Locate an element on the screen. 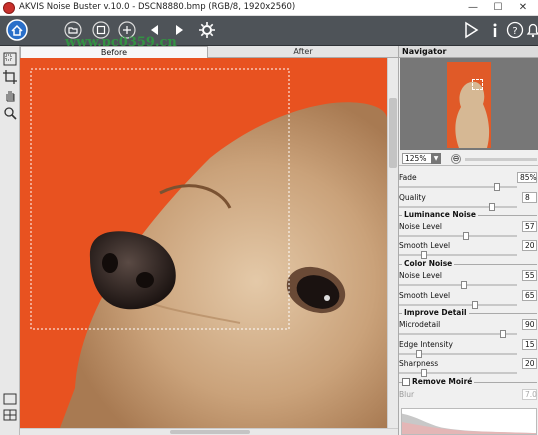  info-icon is located at coordinates (495, 30).